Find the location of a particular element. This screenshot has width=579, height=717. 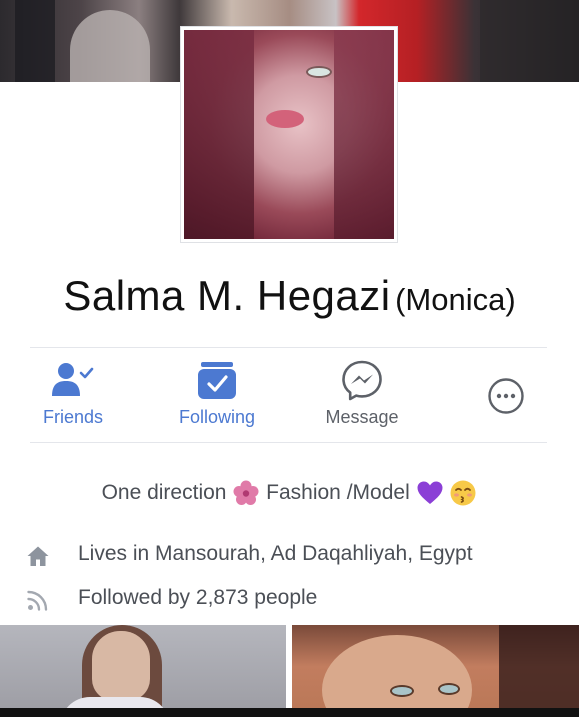

friends-check-icon is located at coordinates (73, 380).